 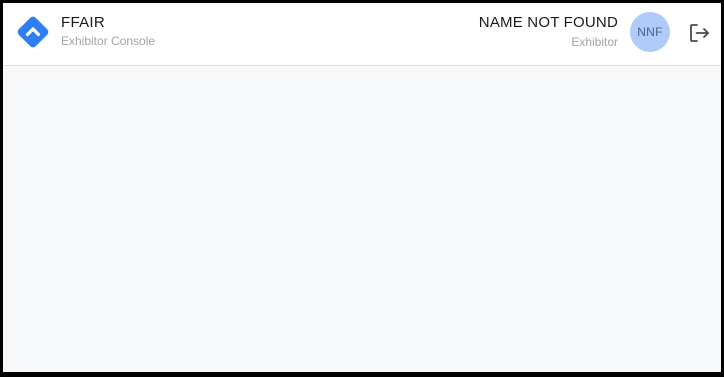 What do you see at coordinates (548, 32) in the screenshot?
I see `user-info: NAME NOT FOUND Exhibitor` at bounding box center [548, 32].